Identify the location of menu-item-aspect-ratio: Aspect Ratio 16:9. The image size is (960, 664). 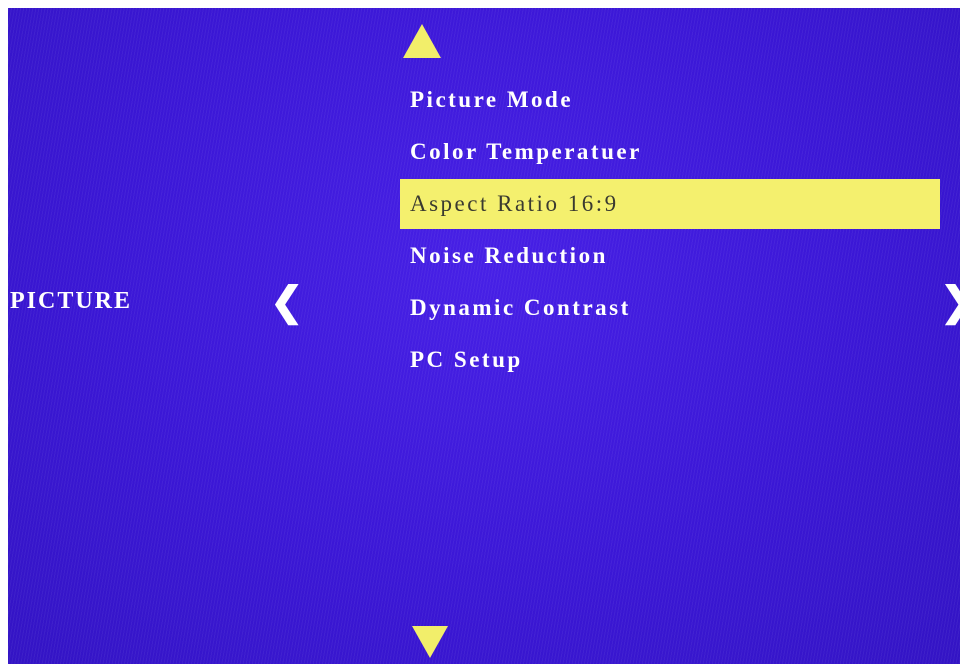
(670, 204).